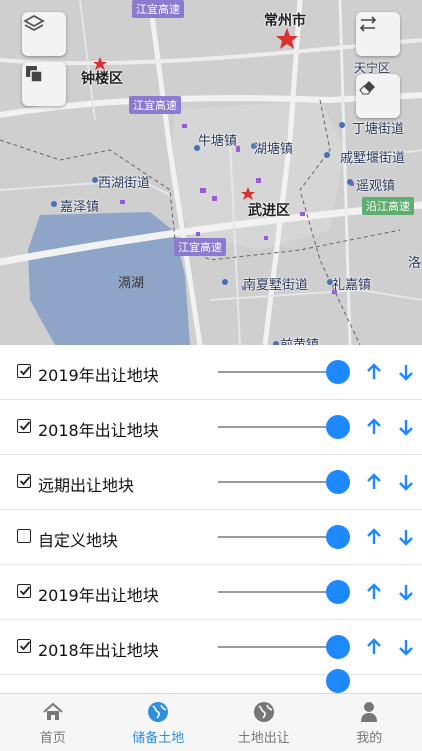 This screenshot has height=751, width=422. What do you see at coordinates (275, 283) in the screenshot?
I see `map-label-nanxiashu: 南夏墅街道` at bounding box center [275, 283].